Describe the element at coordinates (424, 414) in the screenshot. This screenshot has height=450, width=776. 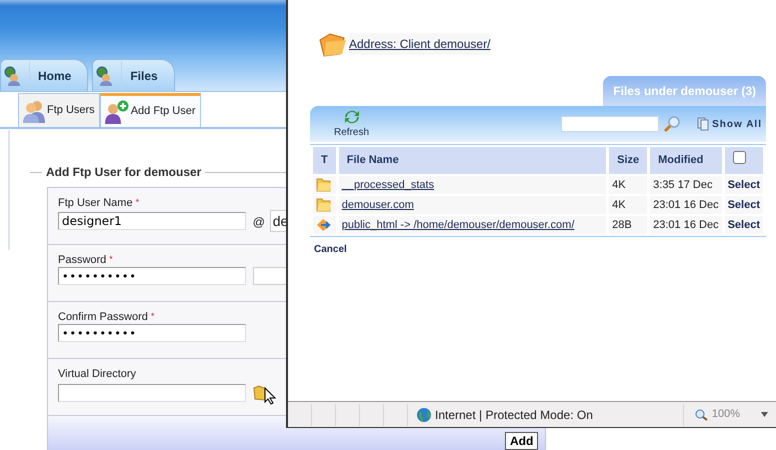
I see `globe-icon` at that location.